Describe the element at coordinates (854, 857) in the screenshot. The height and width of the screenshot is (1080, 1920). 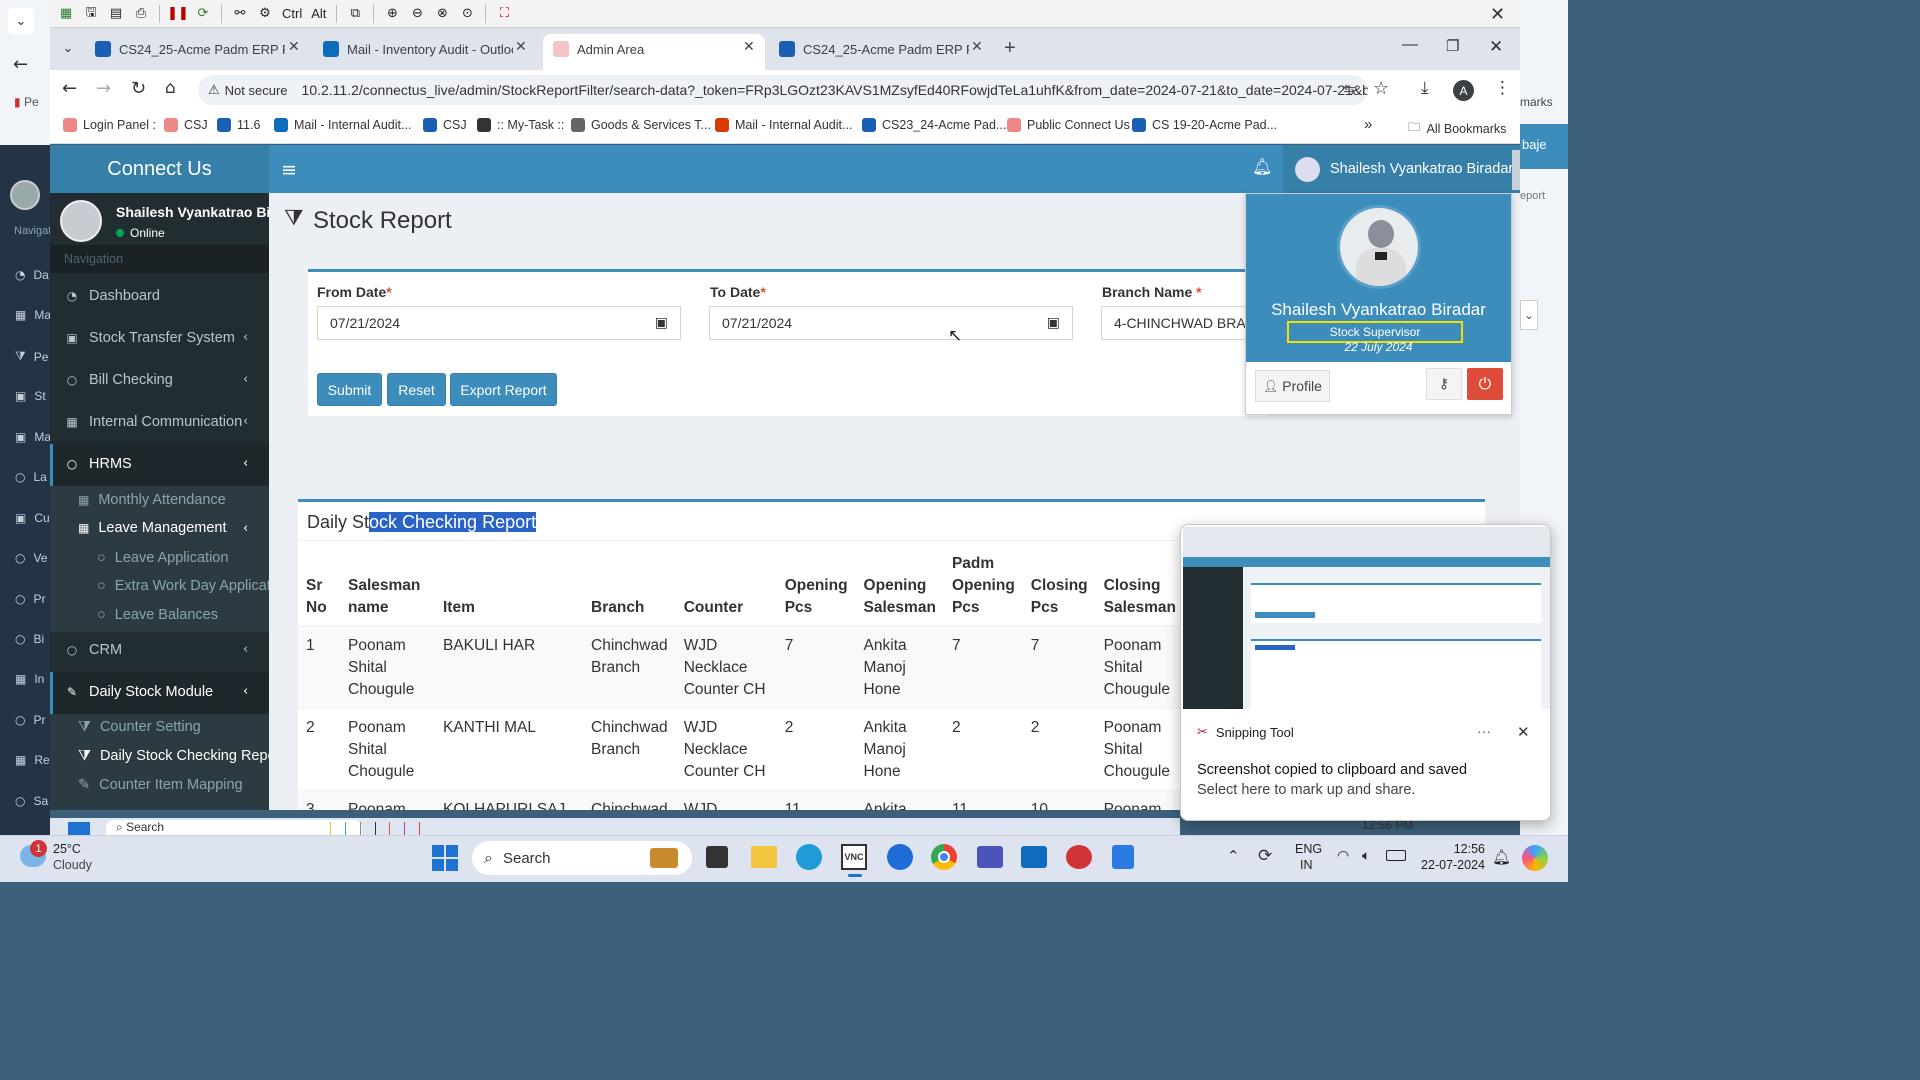
I see `vnc-icon: VNC` at that location.